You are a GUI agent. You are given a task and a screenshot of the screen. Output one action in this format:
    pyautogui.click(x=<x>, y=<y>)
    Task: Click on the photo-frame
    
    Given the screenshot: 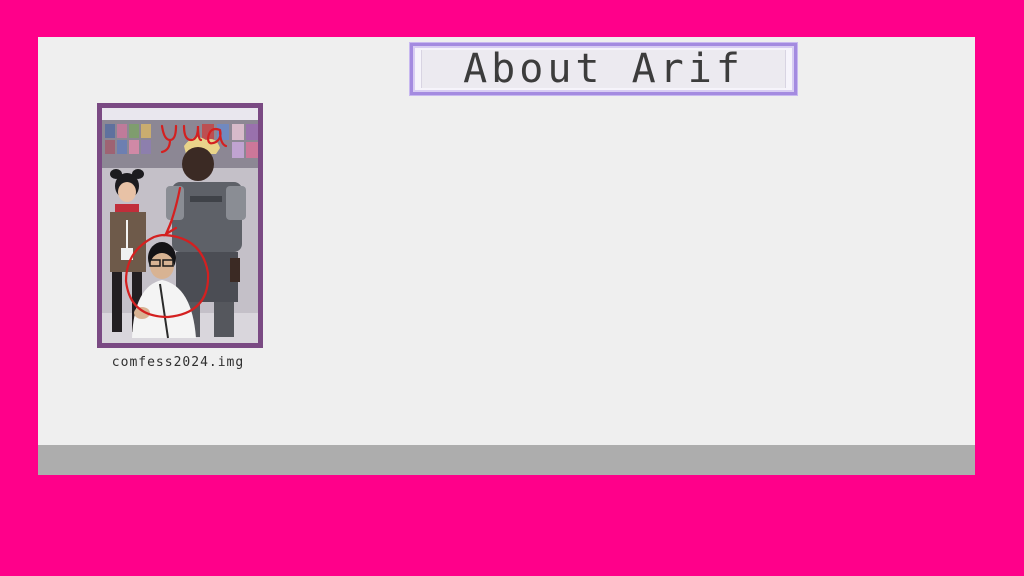 What is the action you would take?
    pyautogui.click(x=180, y=225)
    